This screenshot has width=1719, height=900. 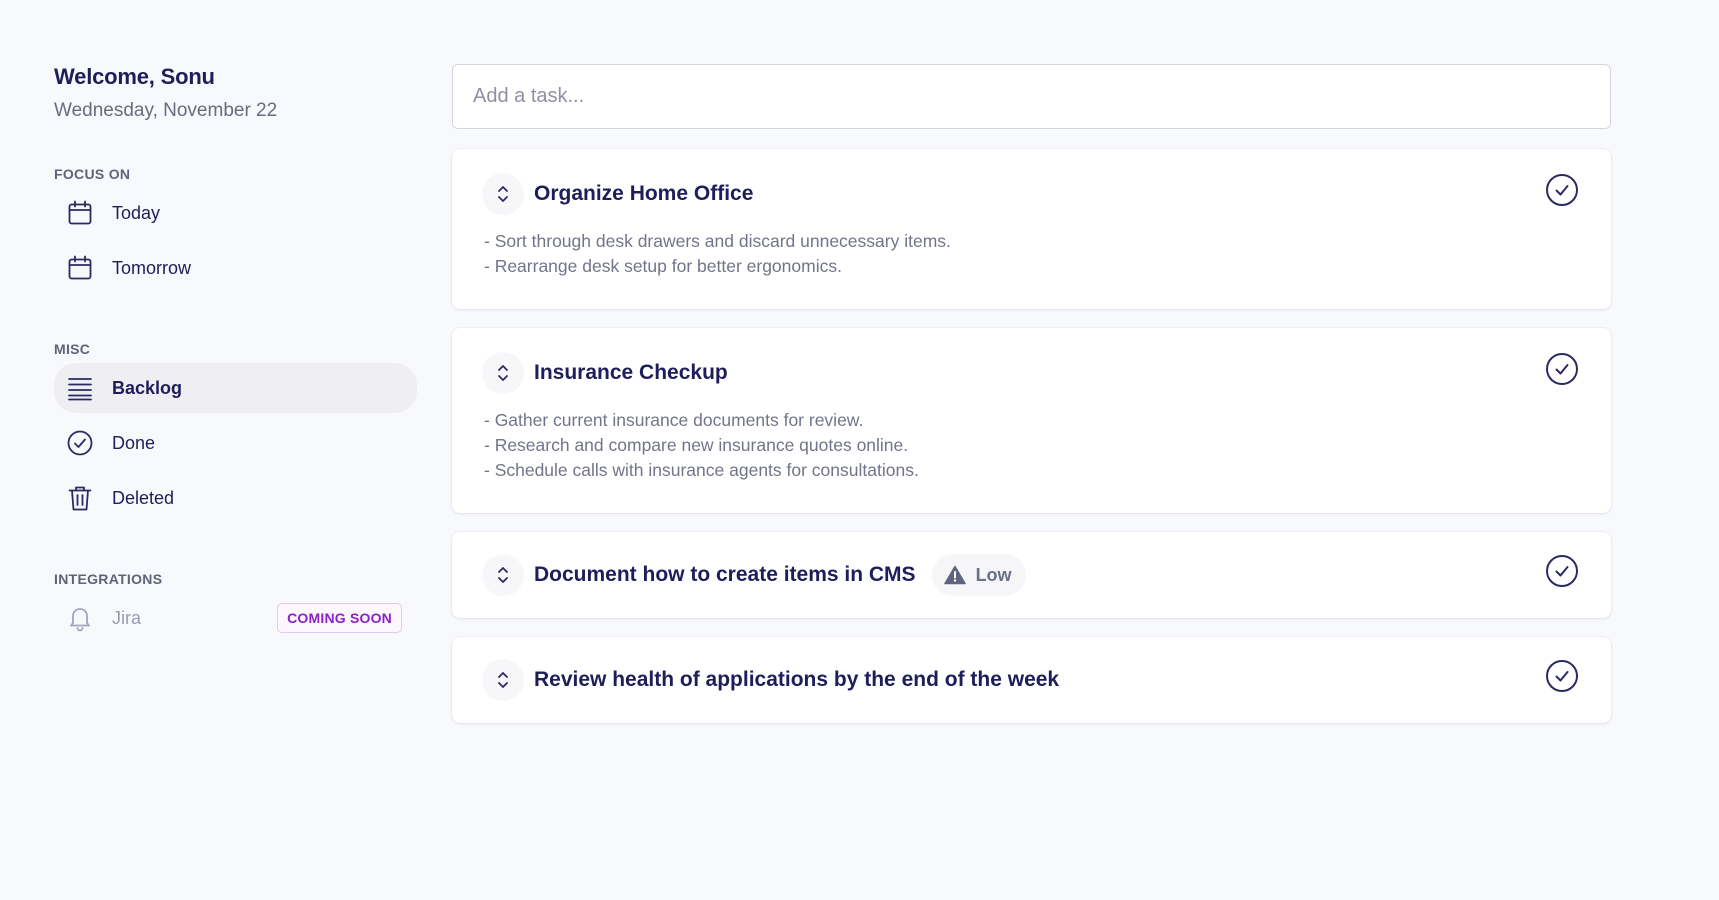 What do you see at coordinates (166, 110) in the screenshot?
I see `current-date: Wednesday, November 22` at bounding box center [166, 110].